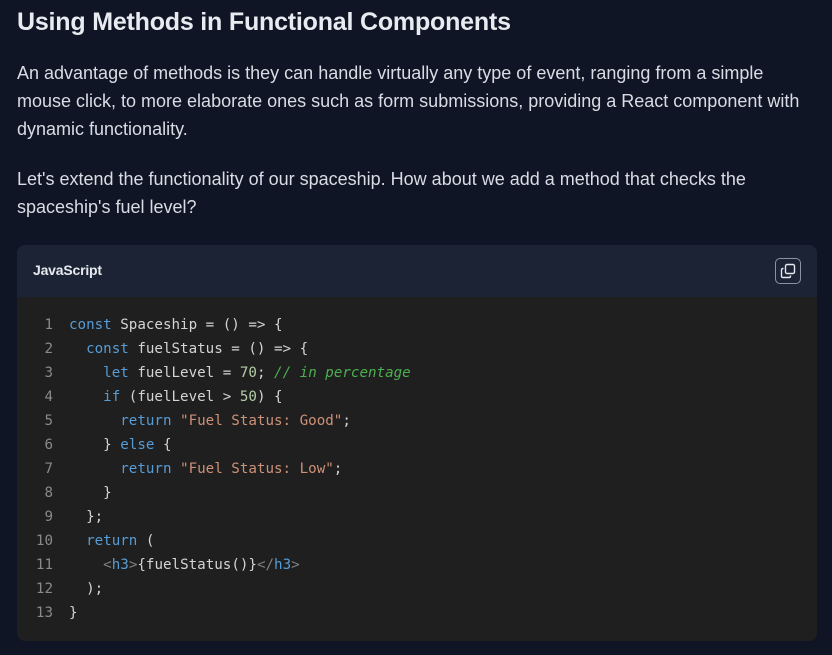  I want to click on copy-code-button, so click(788, 271).